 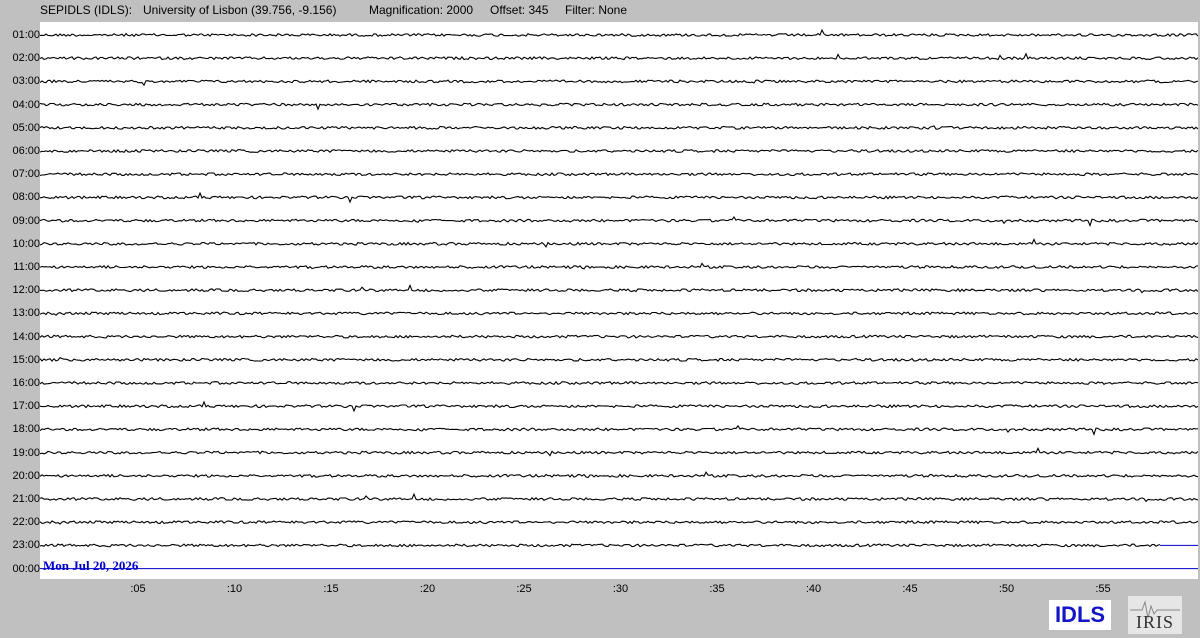 What do you see at coordinates (26, 243) in the screenshot?
I see `hour-label: 10:00` at bounding box center [26, 243].